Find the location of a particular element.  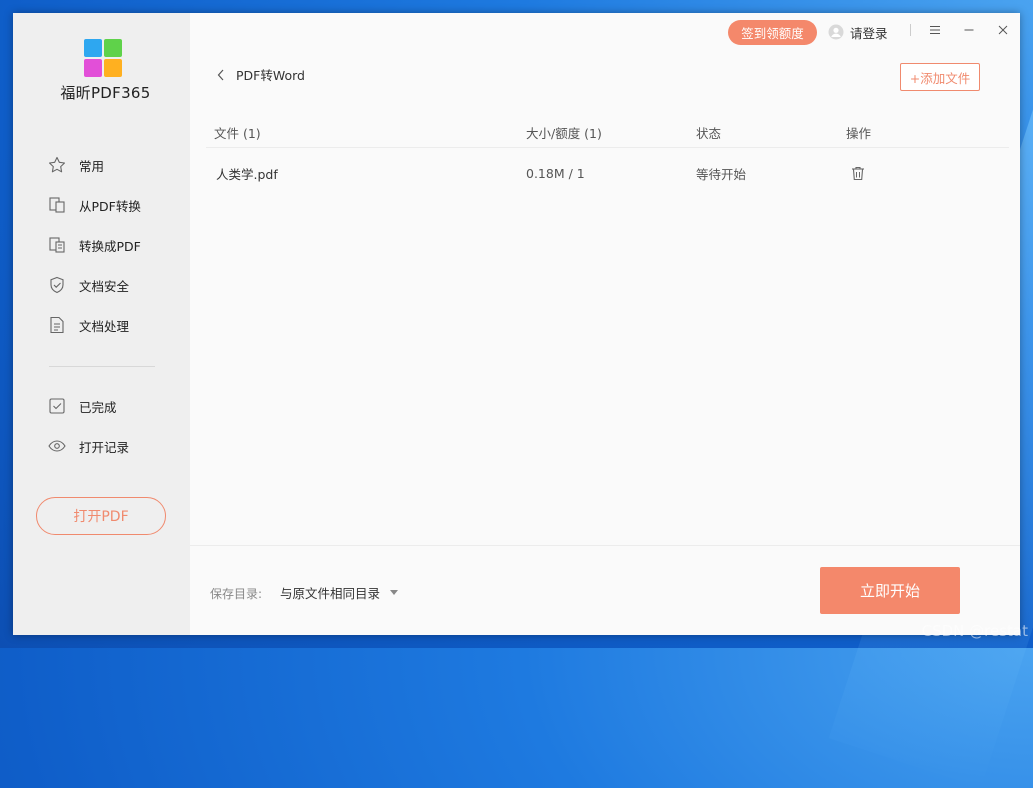

close-icon is located at coordinates (1003, 30).